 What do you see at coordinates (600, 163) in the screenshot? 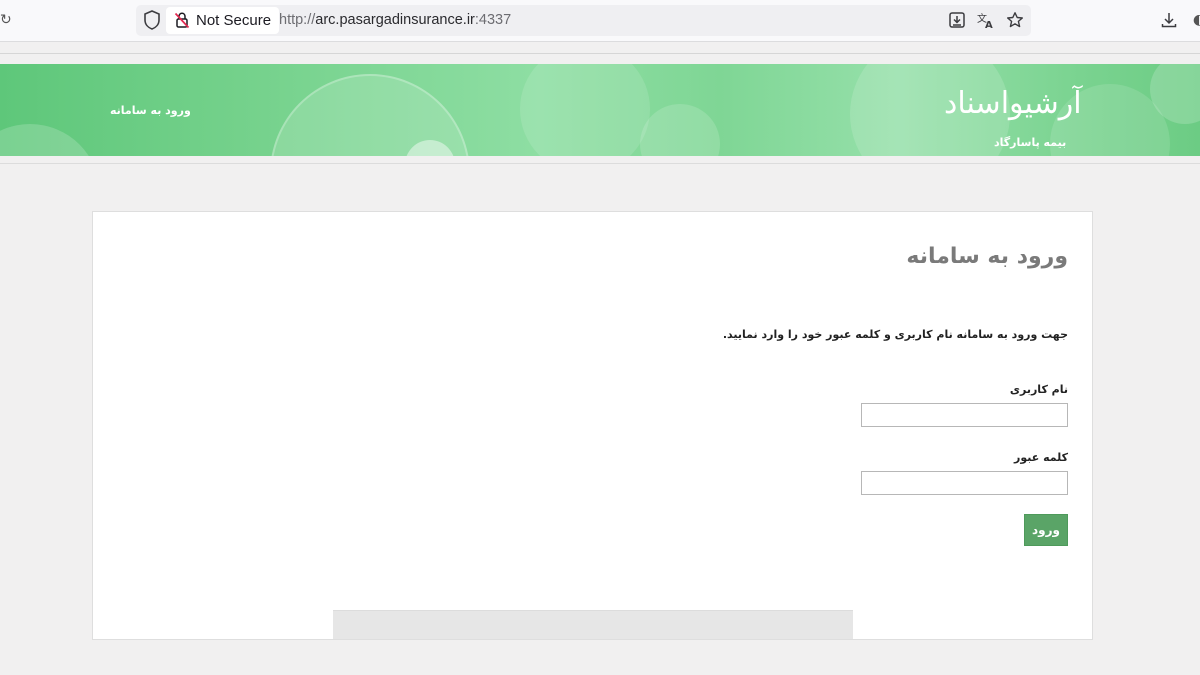
I see `header-divider` at bounding box center [600, 163].